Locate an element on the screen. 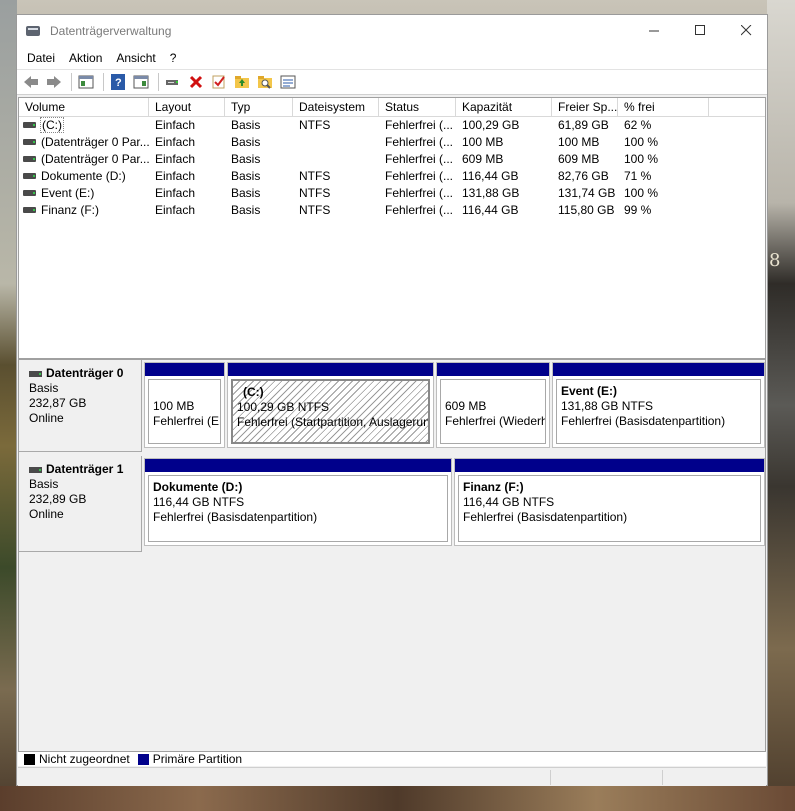  disk-icon is located at coordinates (35, 469).